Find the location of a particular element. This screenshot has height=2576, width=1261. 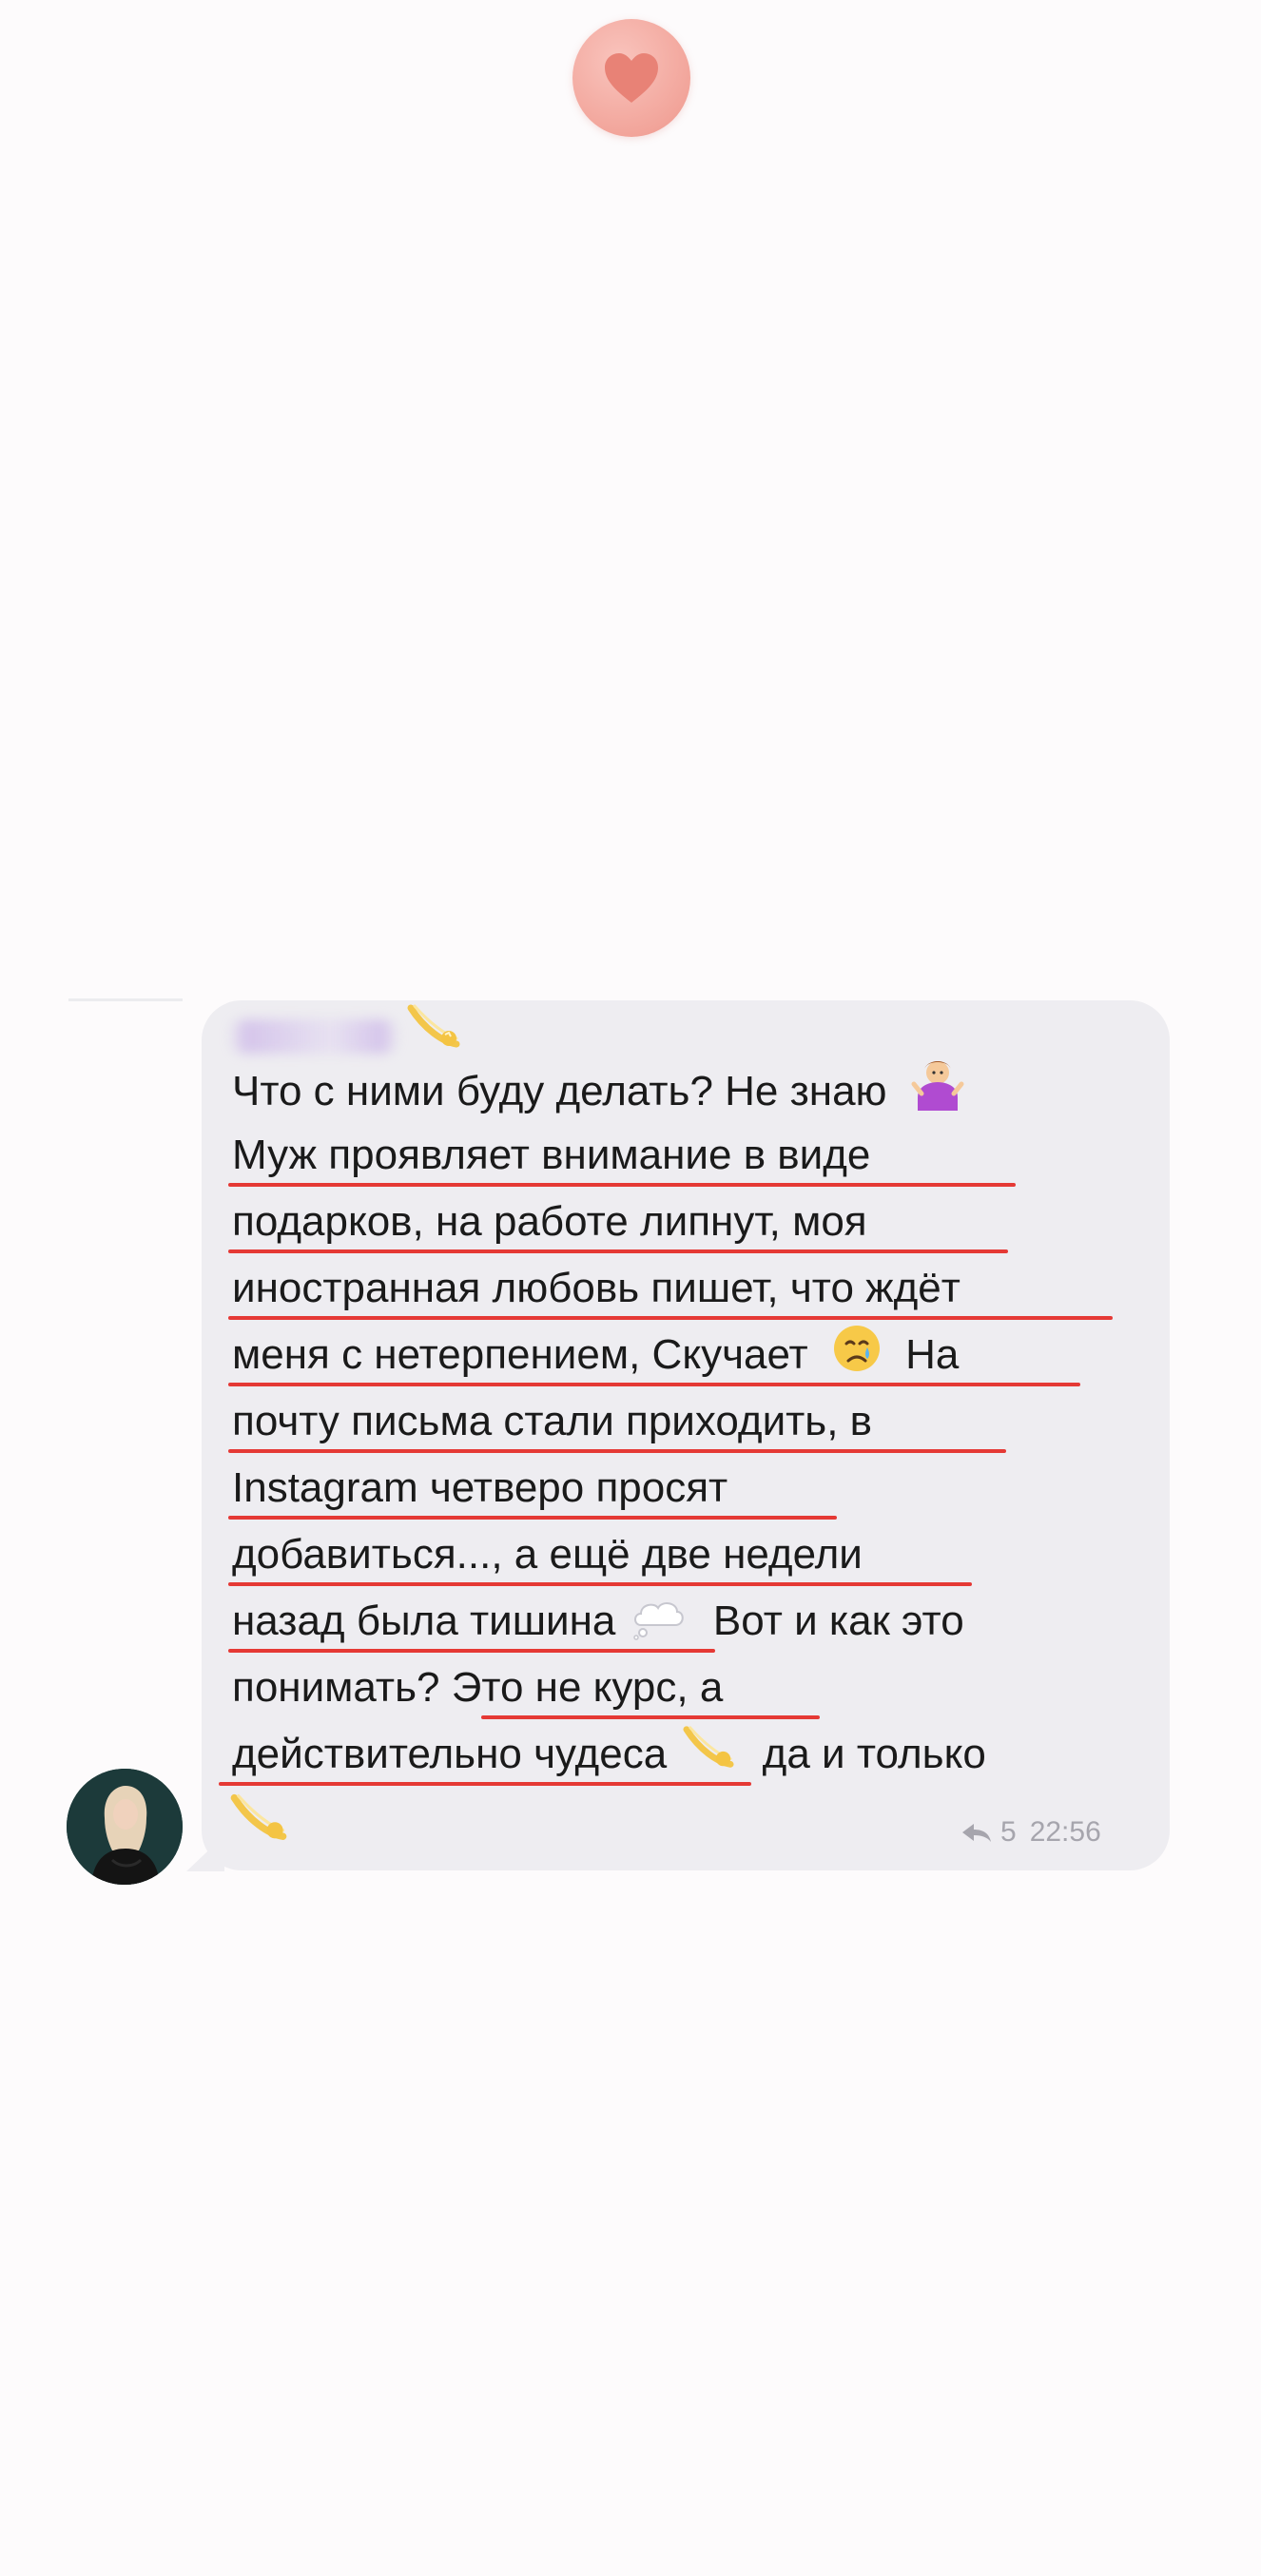

message-line: добавиться..., а ещё две недели is located at coordinates (547, 1554).